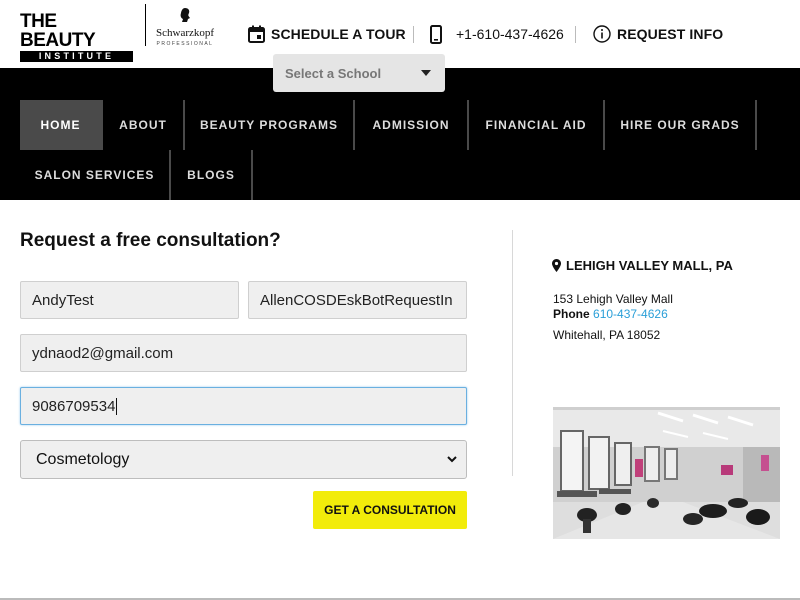  What do you see at coordinates (390, 510) in the screenshot?
I see `get-consultation-button: GET A CONSULTATION` at bounding box center [390, 510].